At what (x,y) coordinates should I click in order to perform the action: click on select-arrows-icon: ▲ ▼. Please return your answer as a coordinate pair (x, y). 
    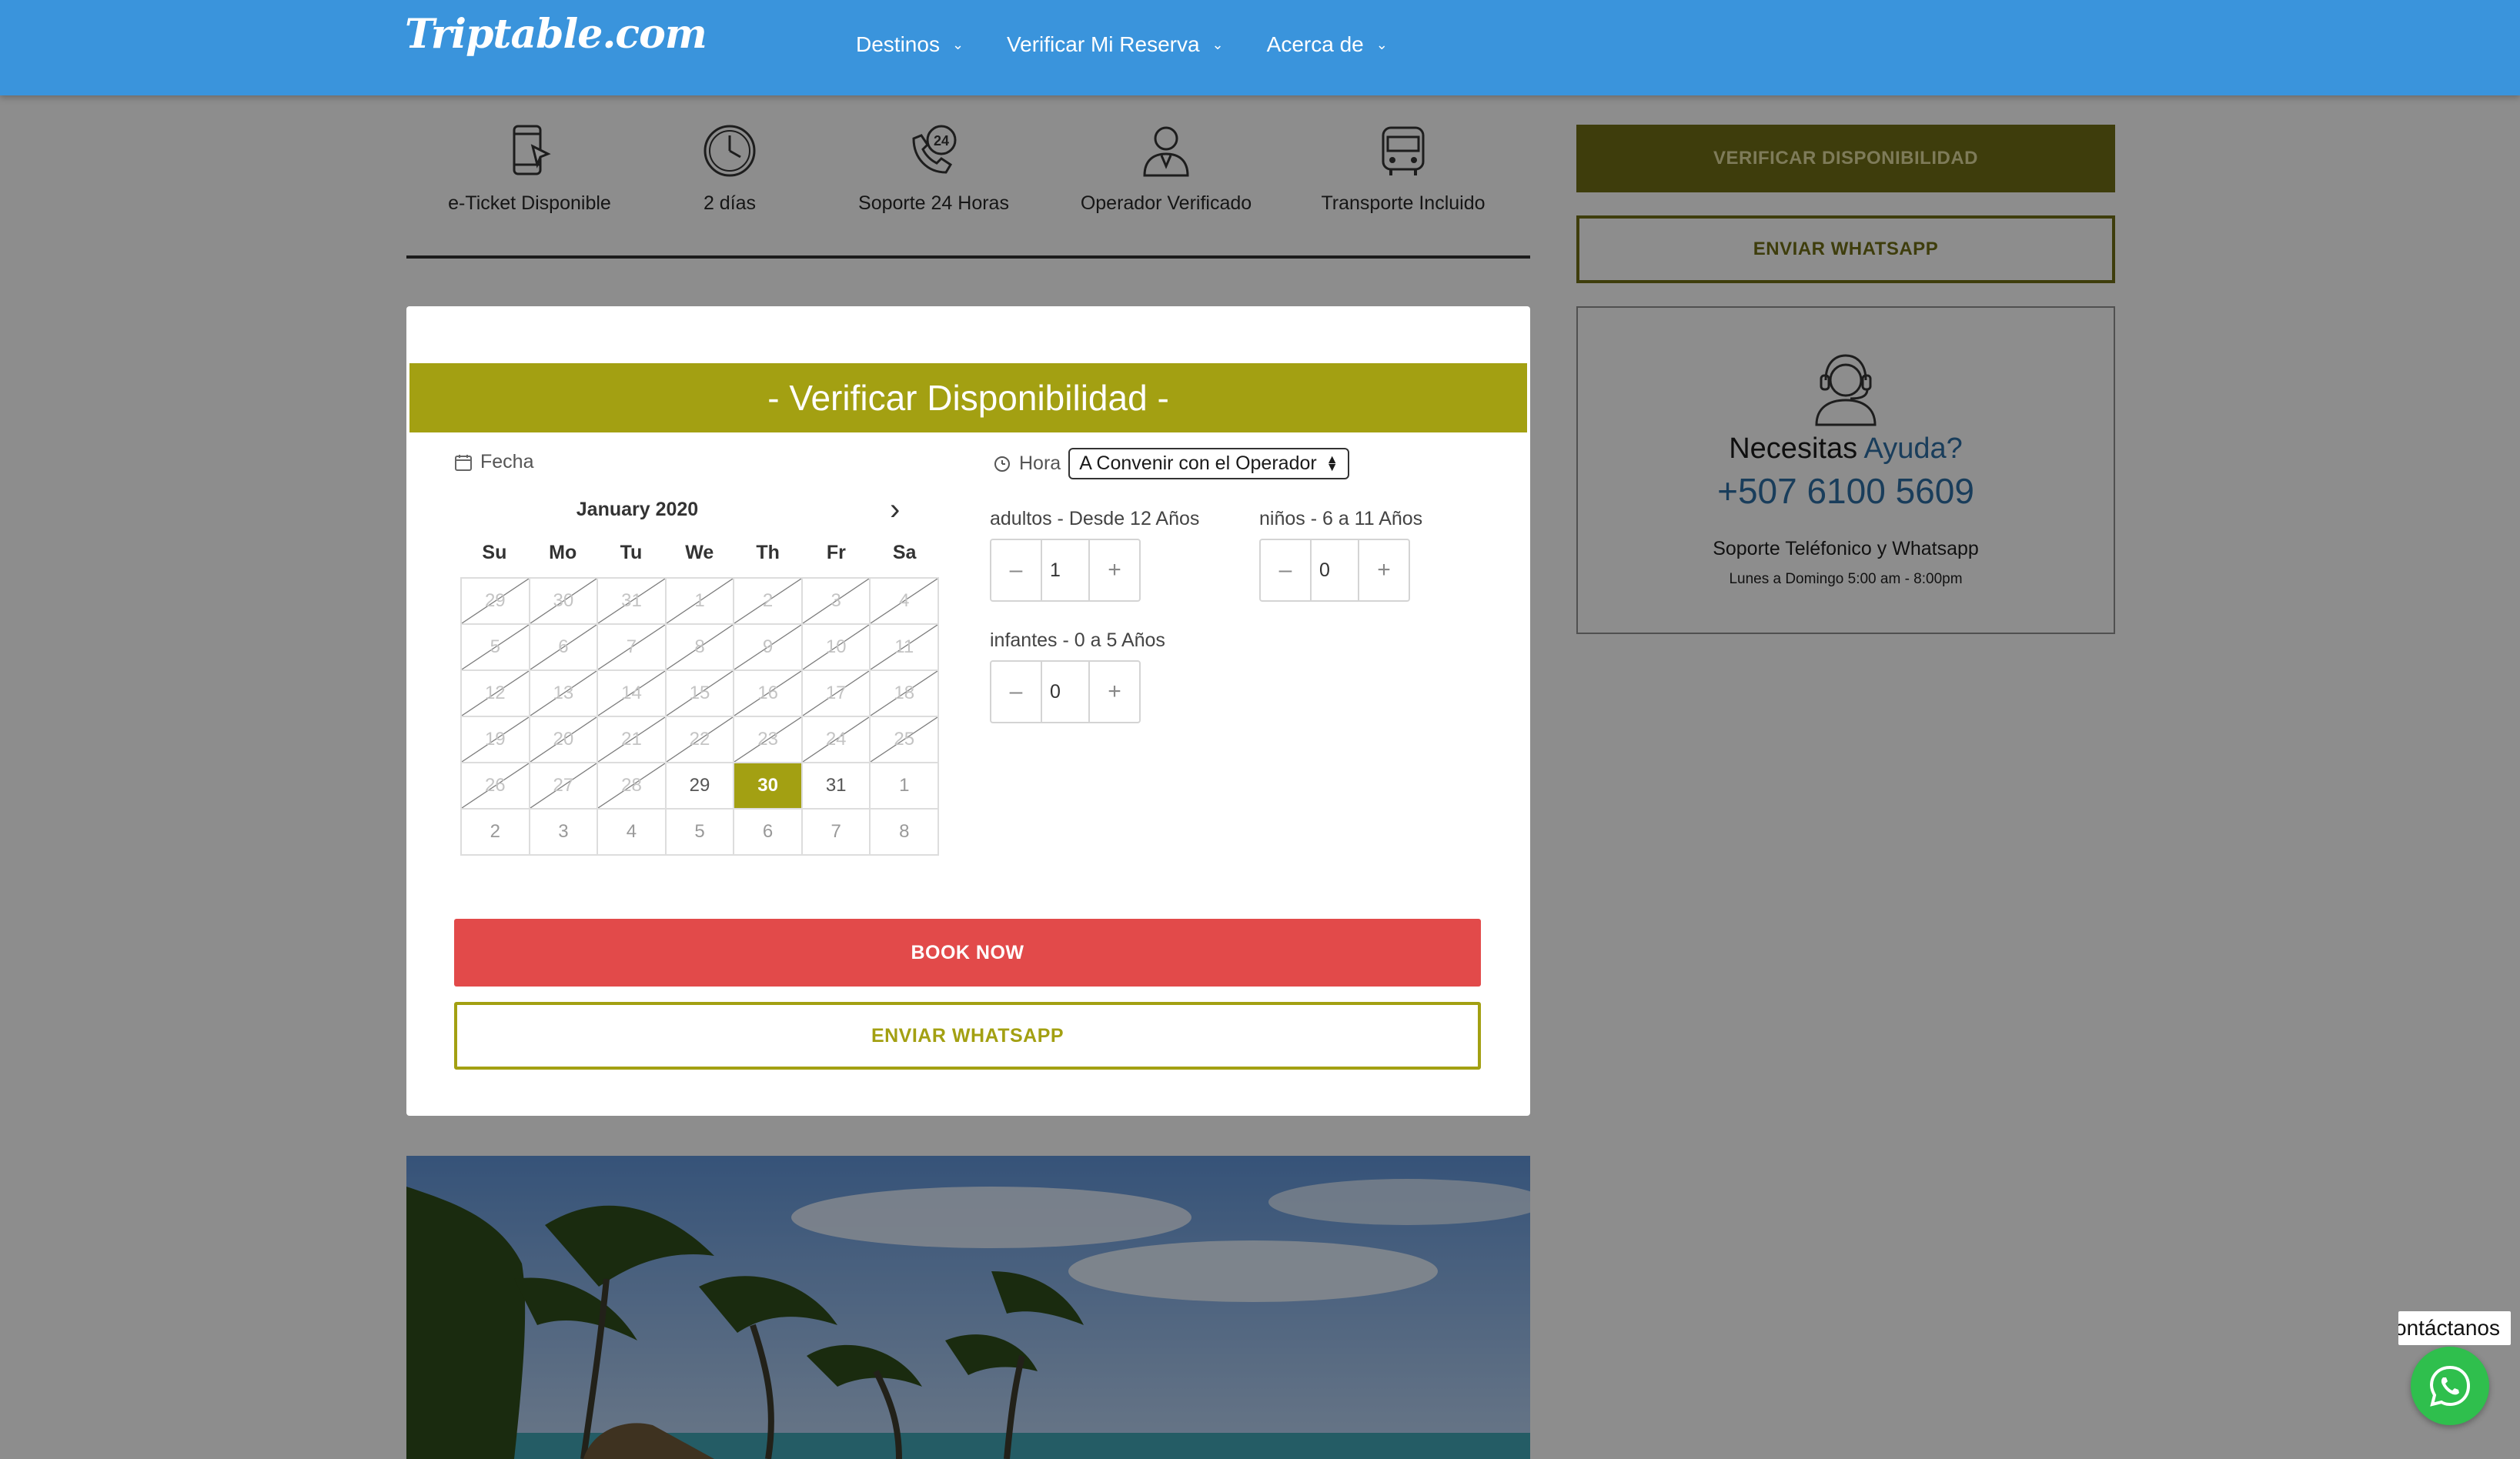
    Looking at the image, I should click on (1332, 463).